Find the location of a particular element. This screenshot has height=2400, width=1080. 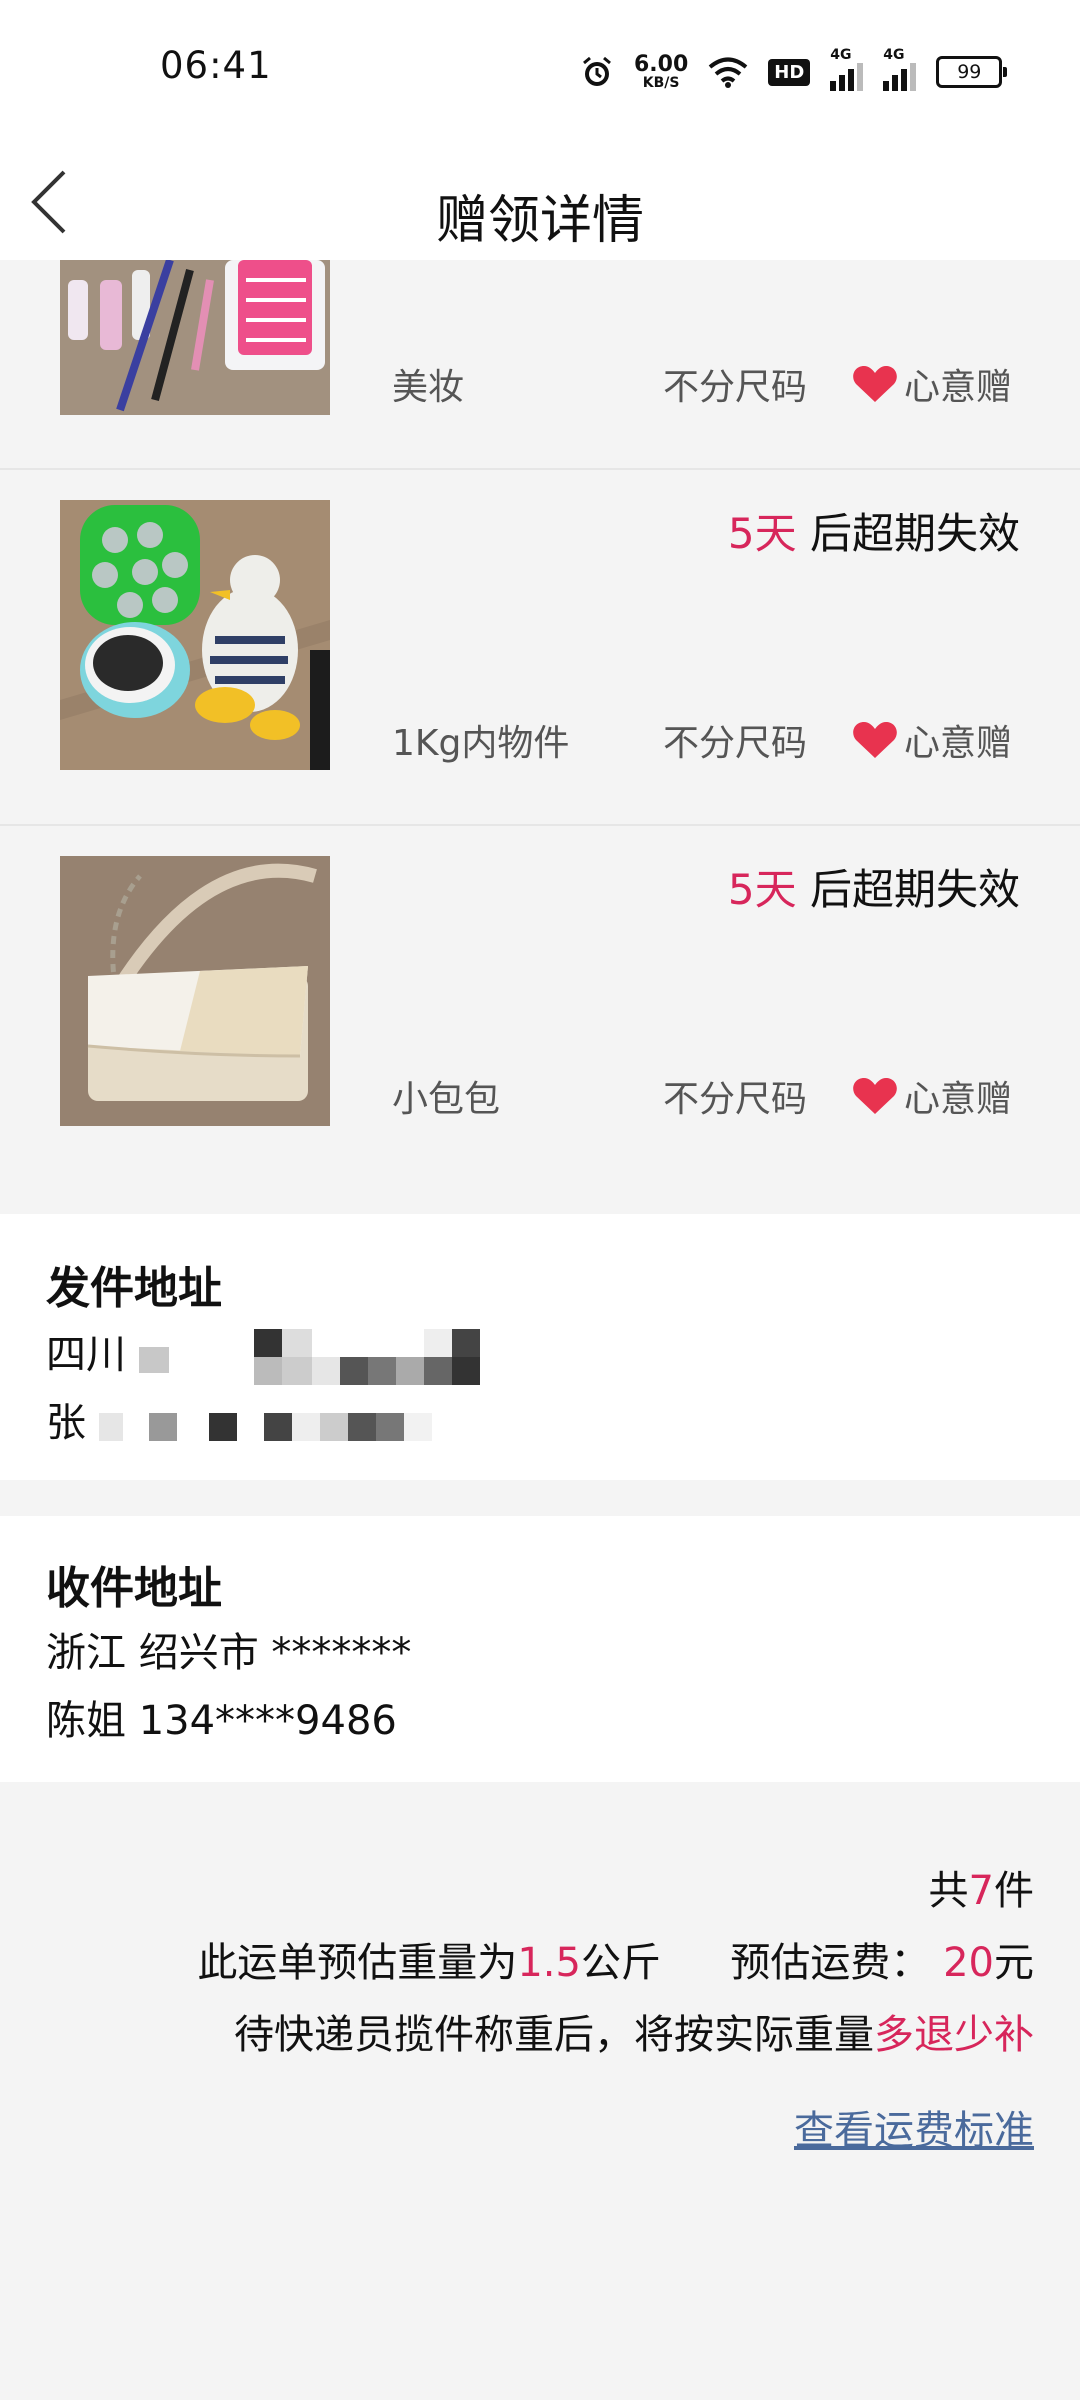

fee-prefix: 预估运费： is located at coordinates (830, 1963).